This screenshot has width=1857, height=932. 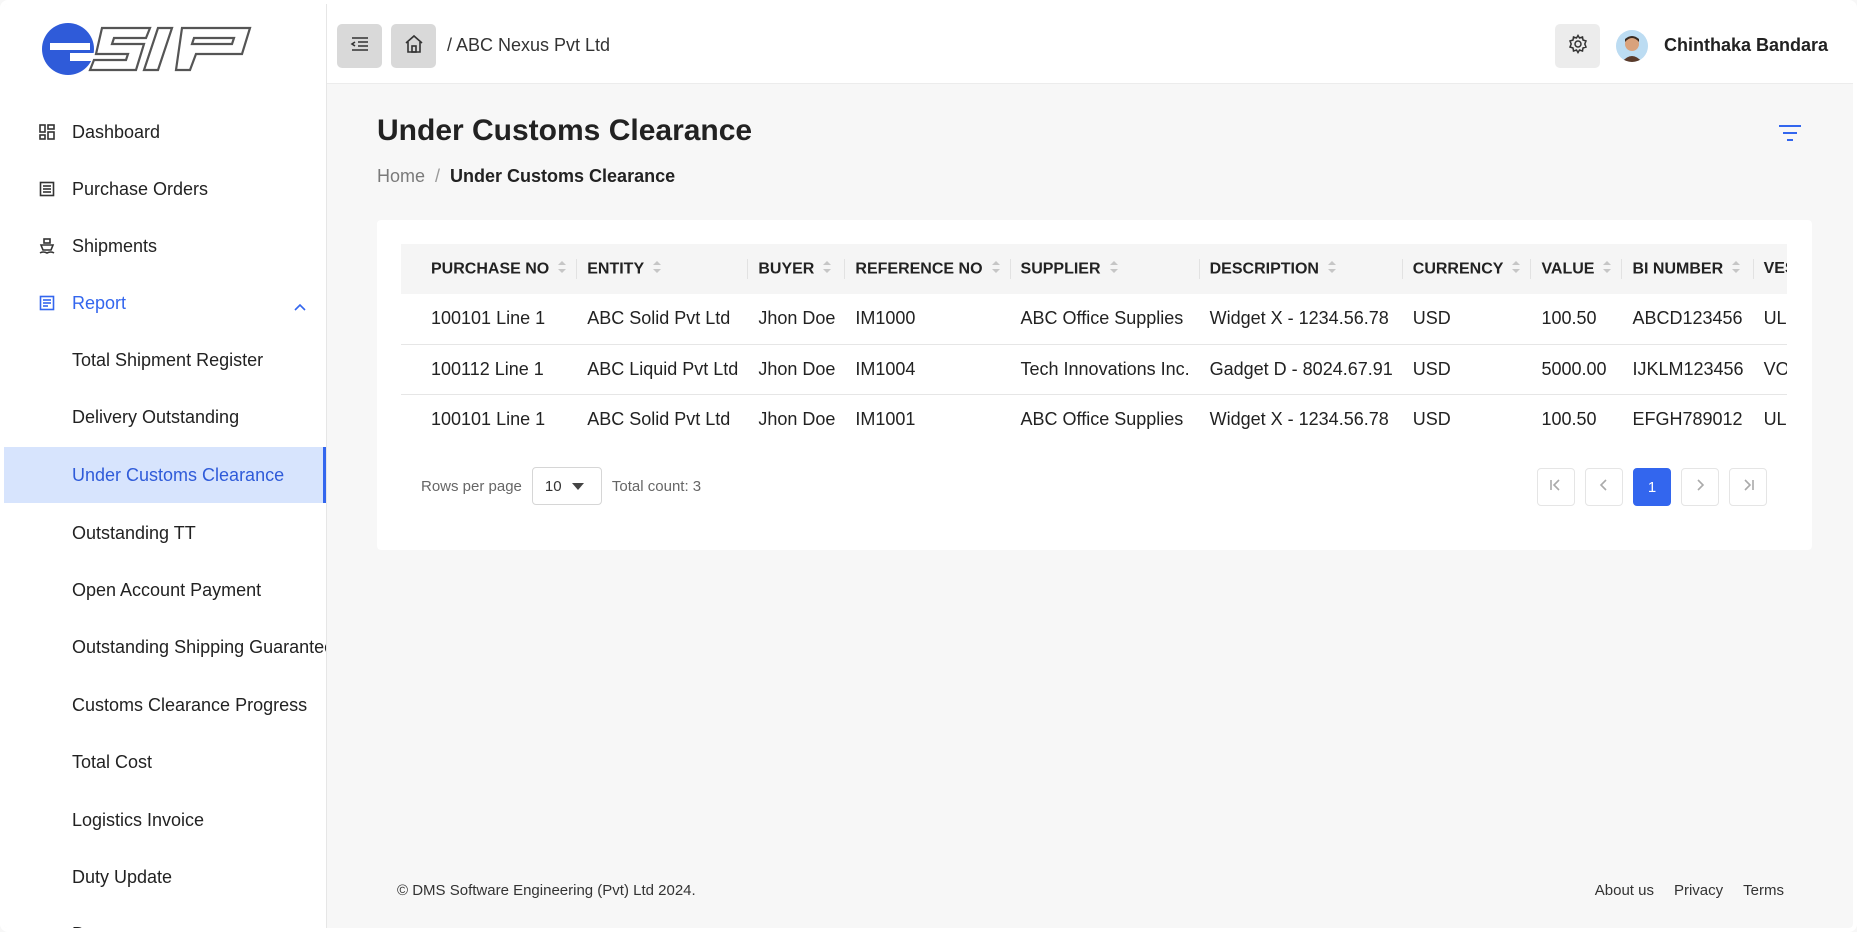 What do you see at coordinates (1105, 269) in the screenshot?
I see `column-header-supplier: SUPPLIER` at bounding box center [1105, 269].